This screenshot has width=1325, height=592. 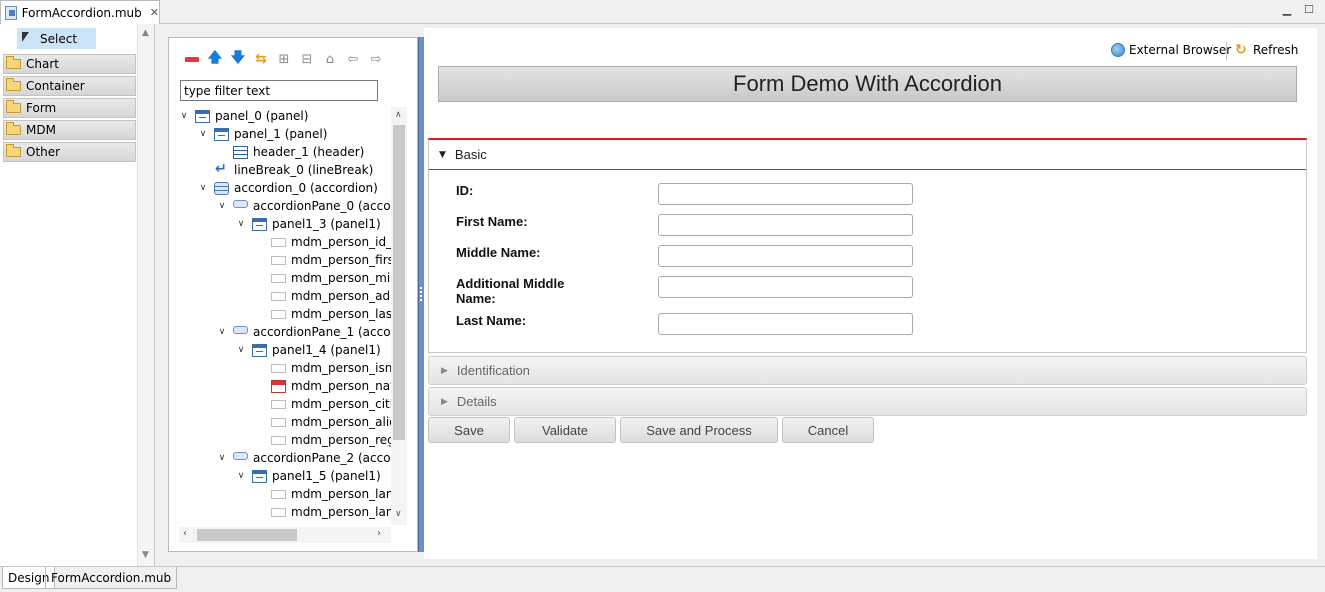 I want to click on tree-node: ∨ accordionPane_2 (accordionPane), so click(x=304, y=458).